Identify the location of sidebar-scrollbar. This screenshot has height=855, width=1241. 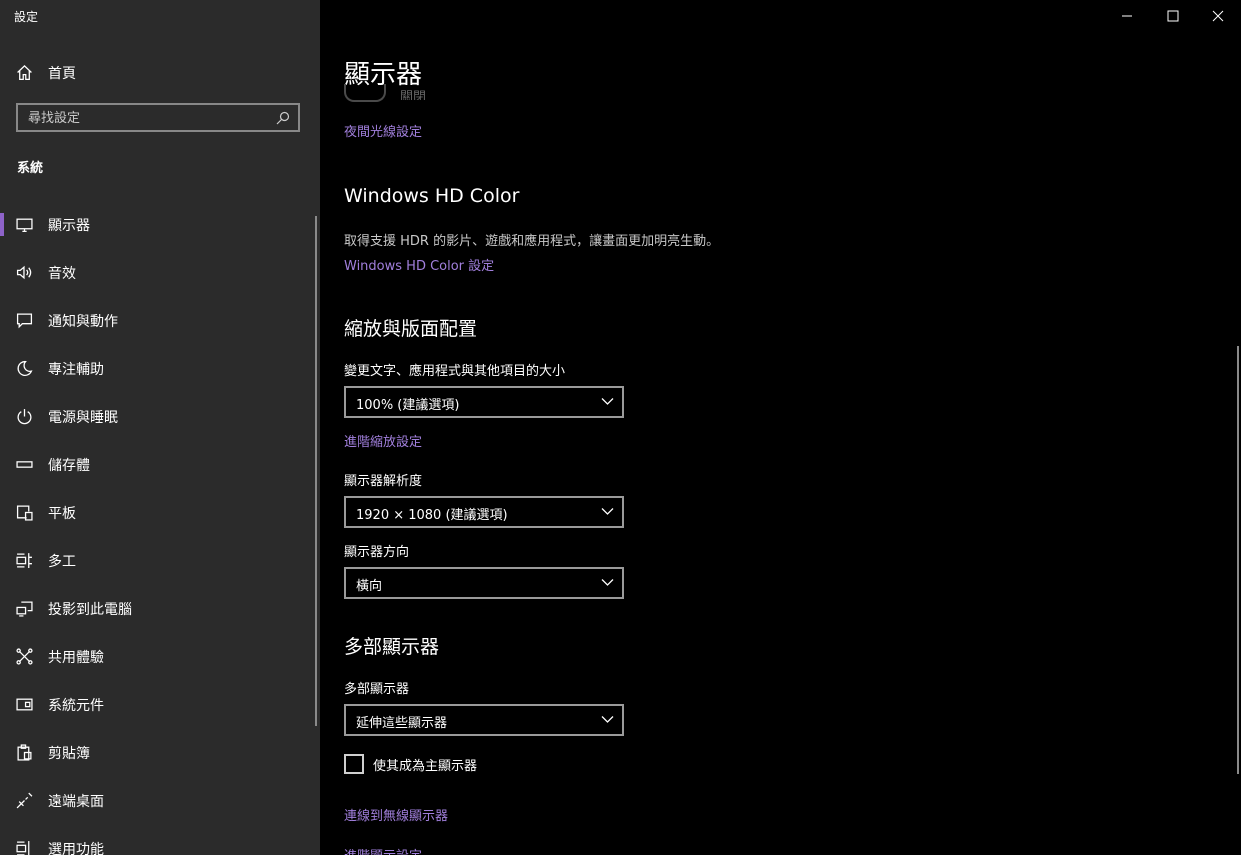
(316, 471).